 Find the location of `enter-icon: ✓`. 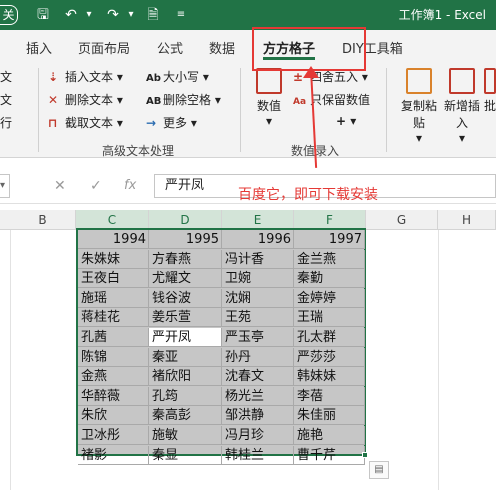

enter-icon: ✓ is located at coordinates (96, 186).